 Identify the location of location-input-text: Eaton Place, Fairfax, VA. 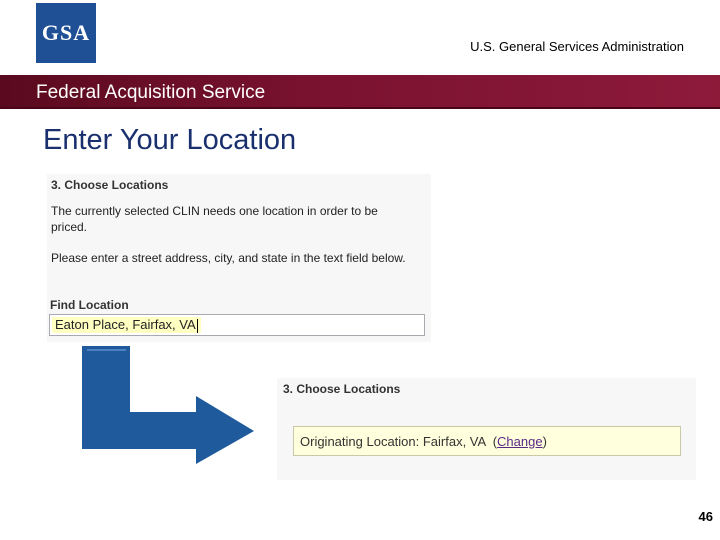
(125, 324).